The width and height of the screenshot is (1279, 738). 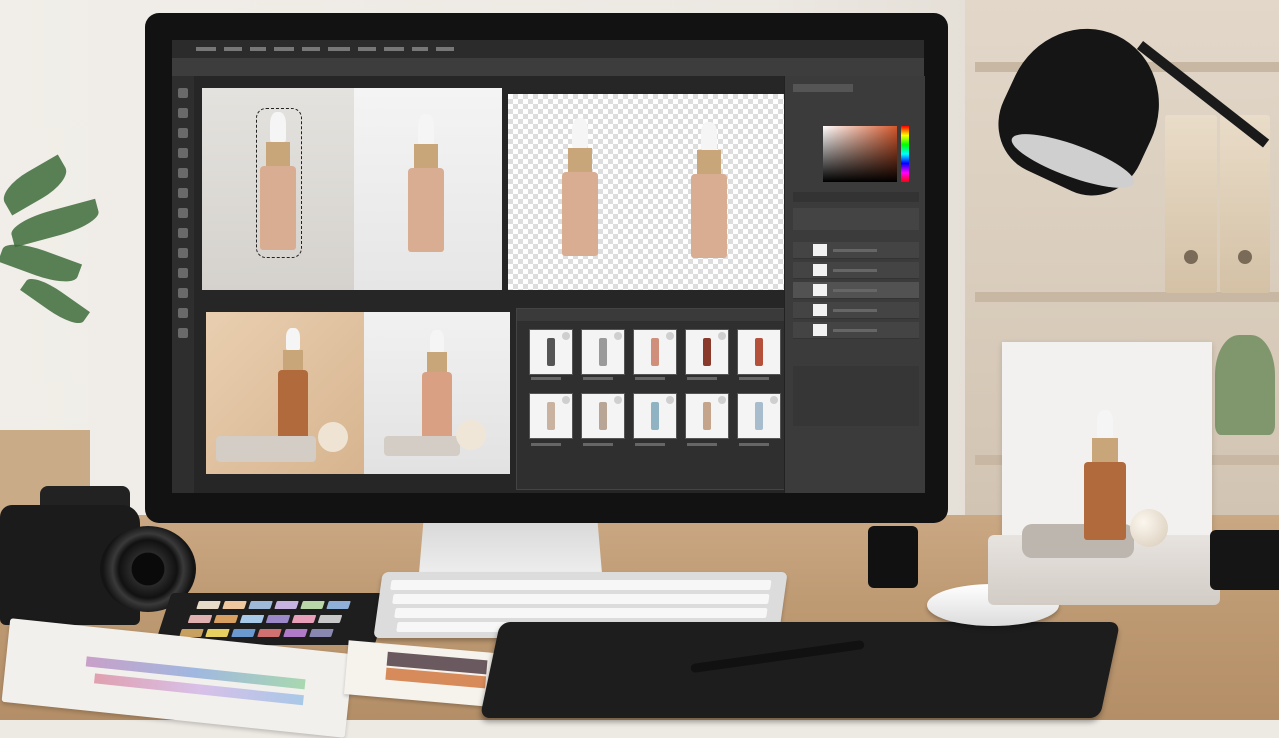 I want to click on layer-controls, so click(x=856, y=219).